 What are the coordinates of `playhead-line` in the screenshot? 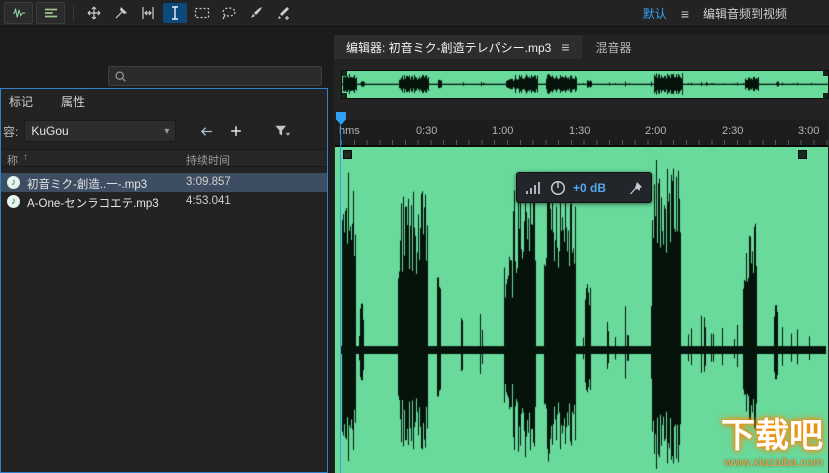 It's located at (340, 299).